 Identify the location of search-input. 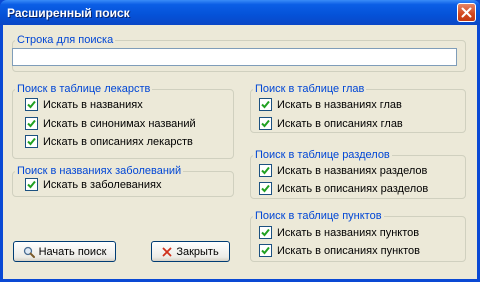
(234, 57).